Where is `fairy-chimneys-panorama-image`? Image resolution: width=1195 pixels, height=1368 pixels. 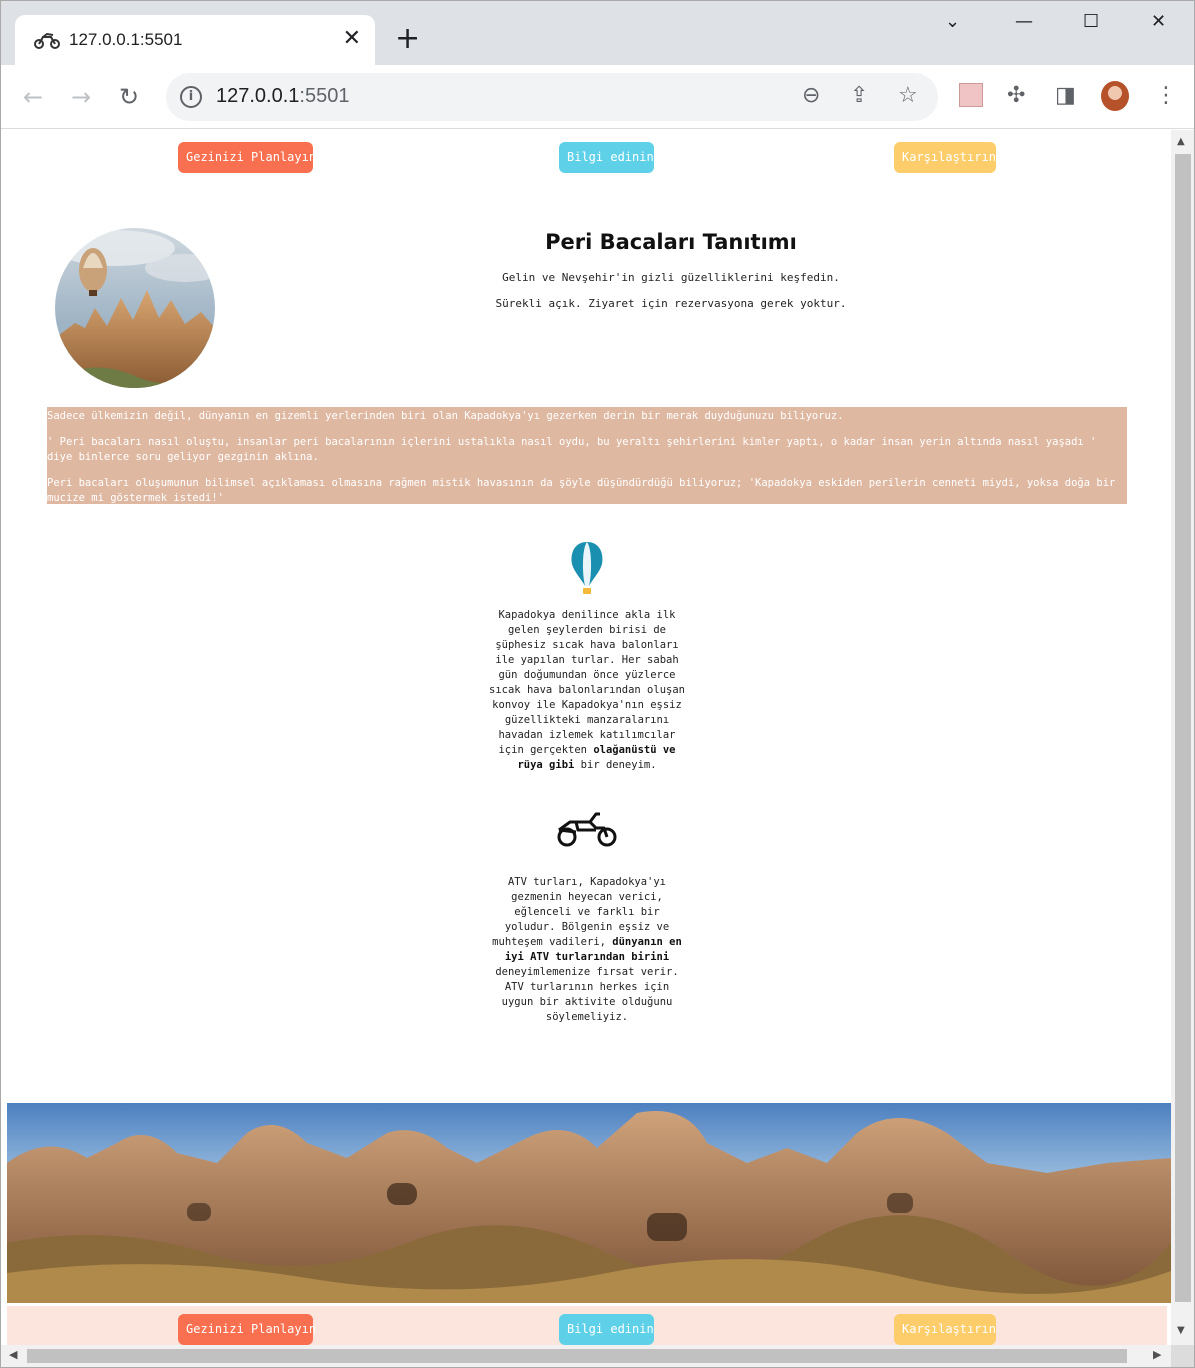
fairy-chimneys-panorama-image is located at coordinates (589, 1203).